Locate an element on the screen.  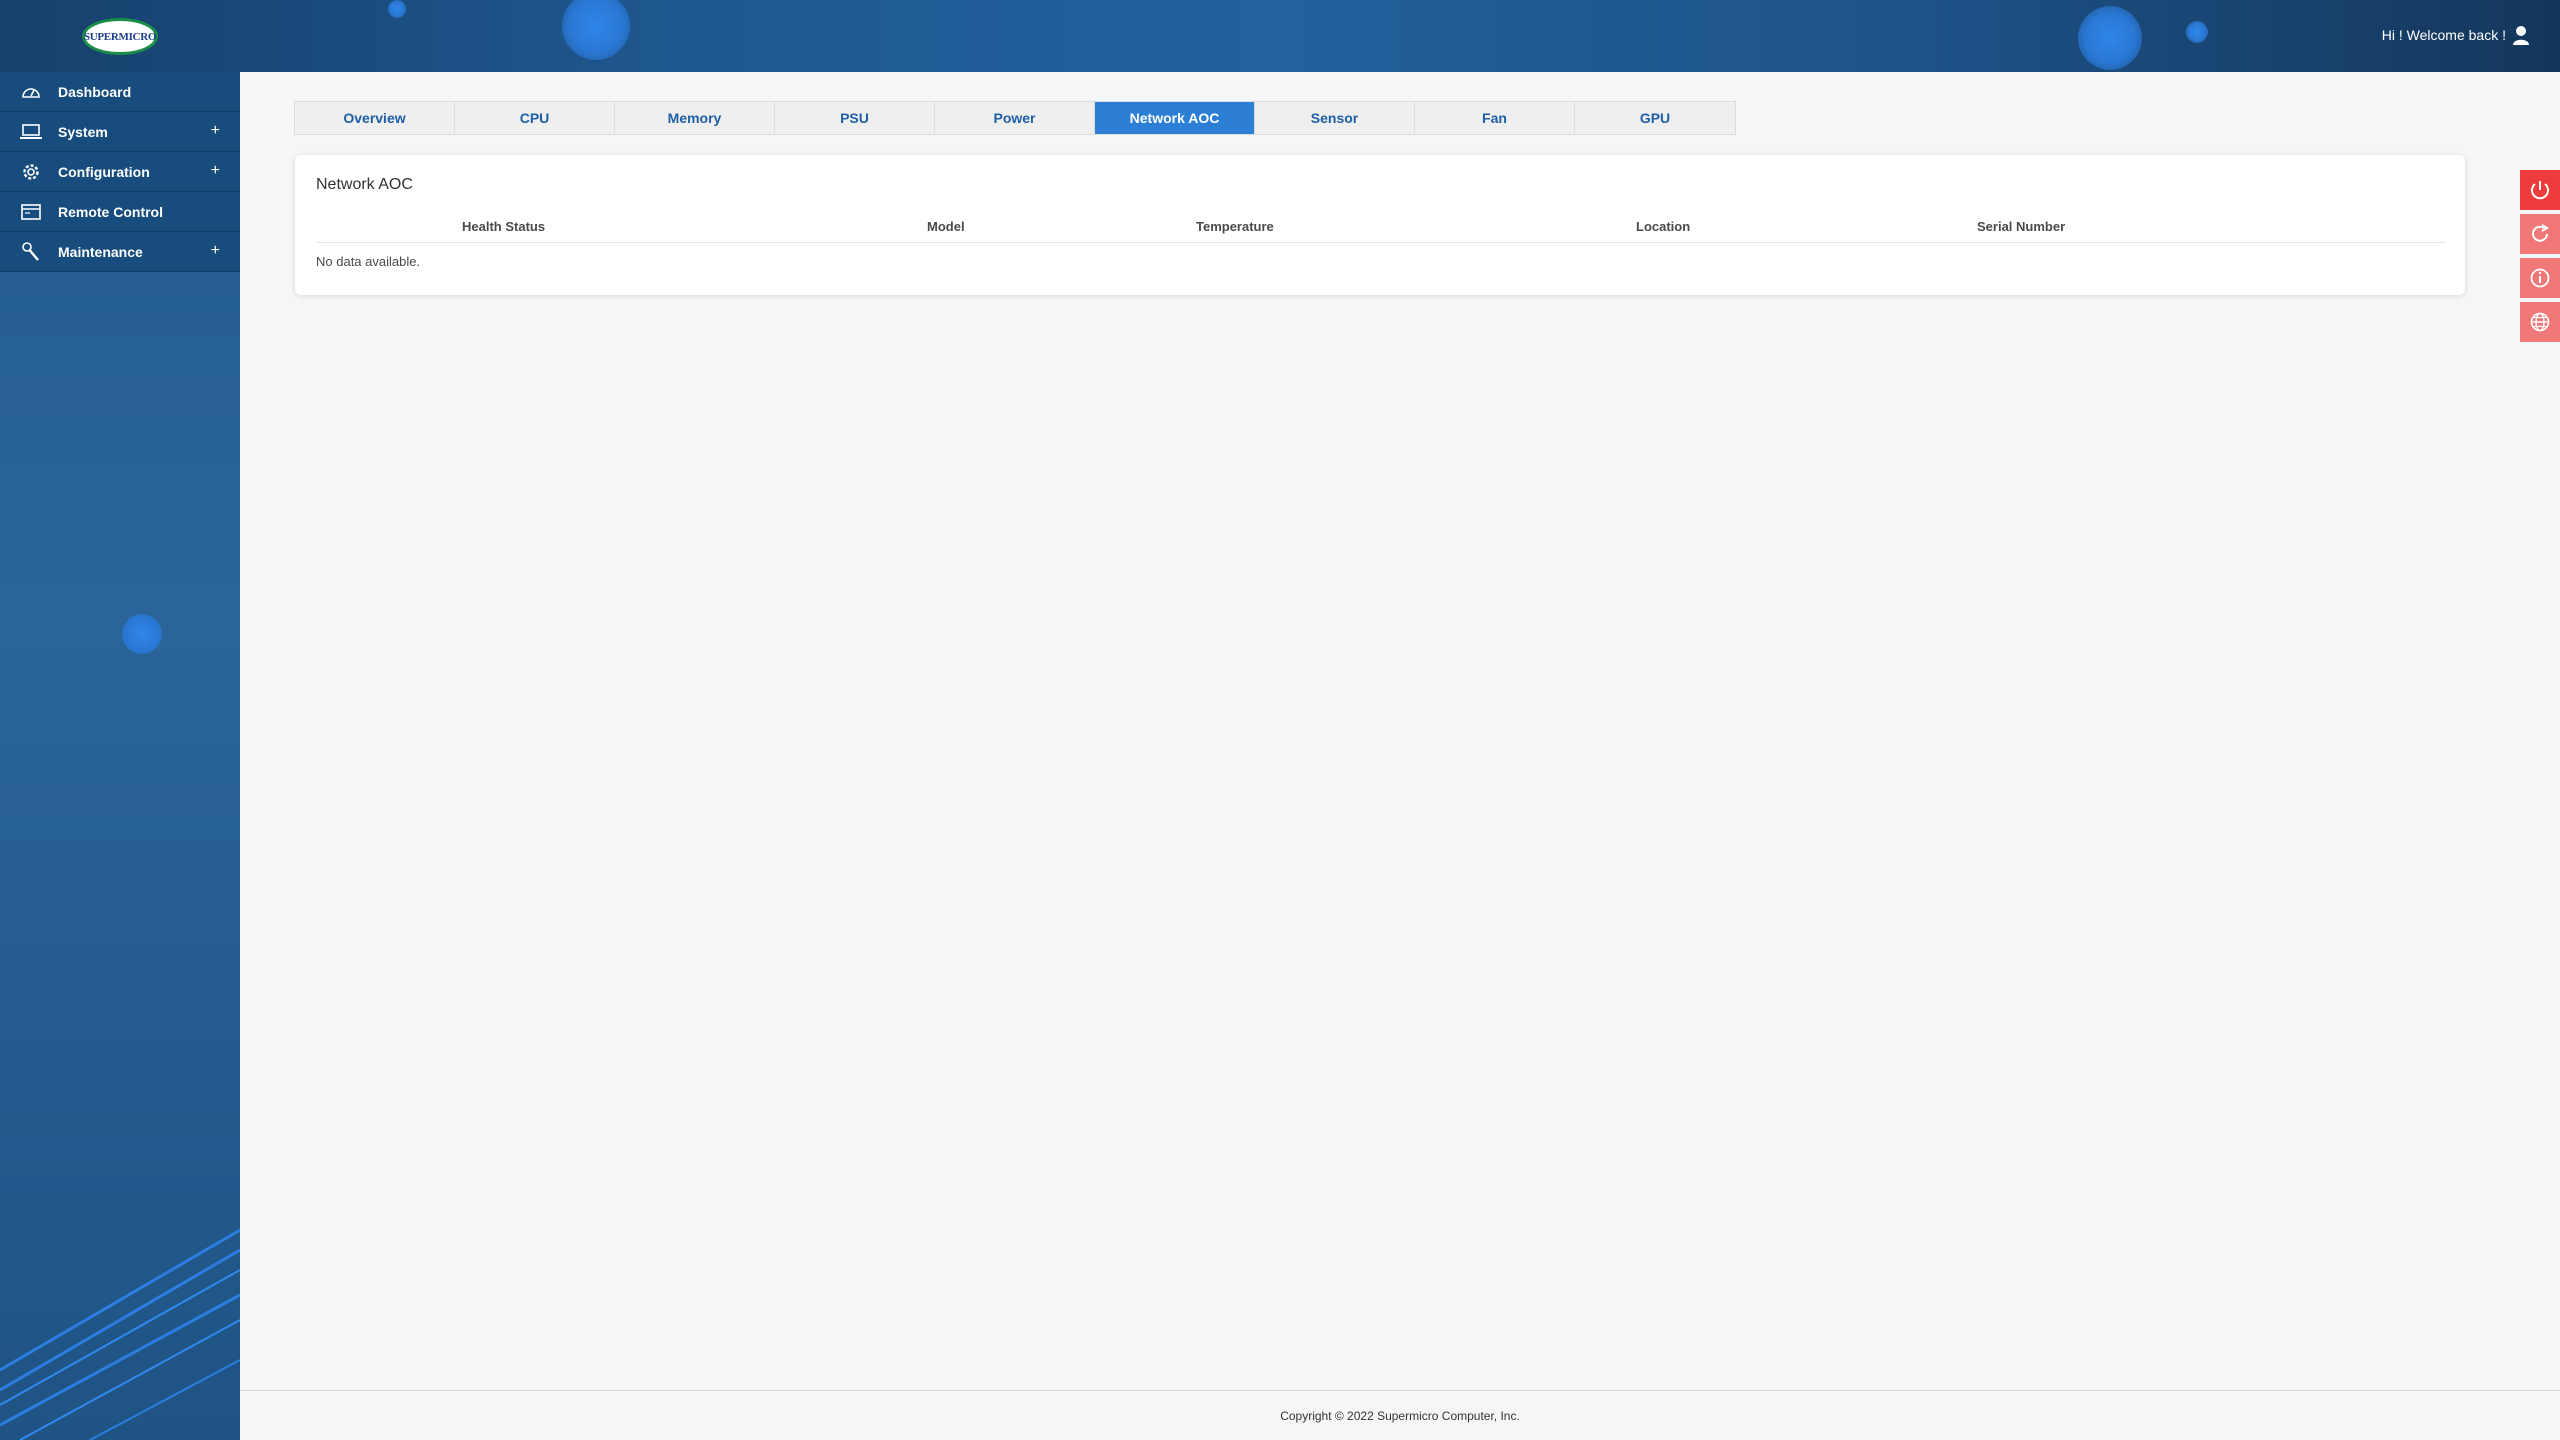
info-button is located at coordinates (2540, 278).